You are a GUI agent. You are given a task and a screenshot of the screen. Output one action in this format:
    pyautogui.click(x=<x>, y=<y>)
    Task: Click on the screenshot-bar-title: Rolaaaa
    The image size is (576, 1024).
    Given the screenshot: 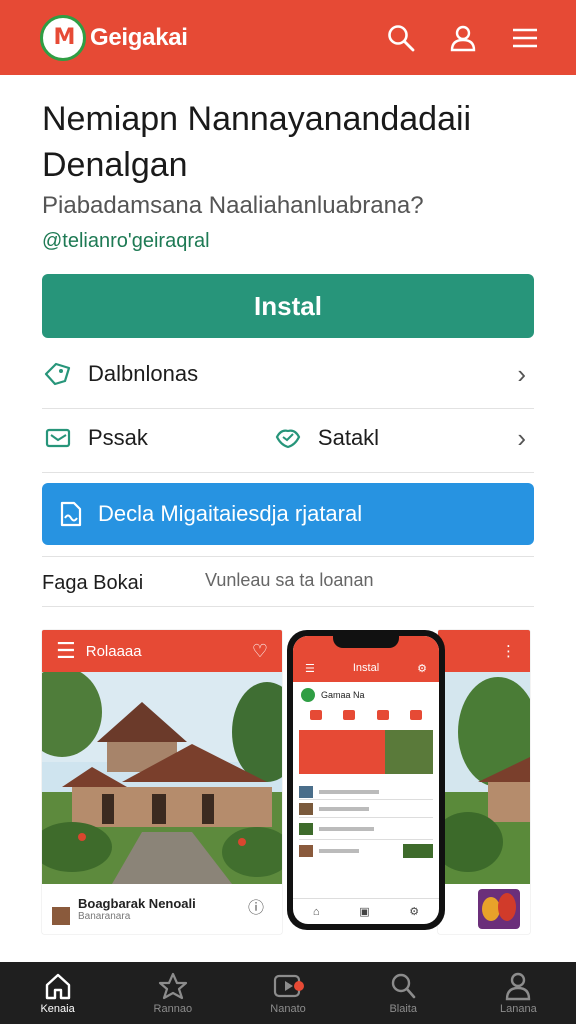 What is the action you would take?
    pyautogui.click(x=113, y=651)
    